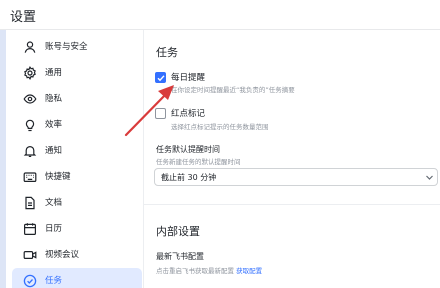  Describe the element at coordinates (167, 52) in the screenshot. I see `section-title-tasks: 任务` at that location.